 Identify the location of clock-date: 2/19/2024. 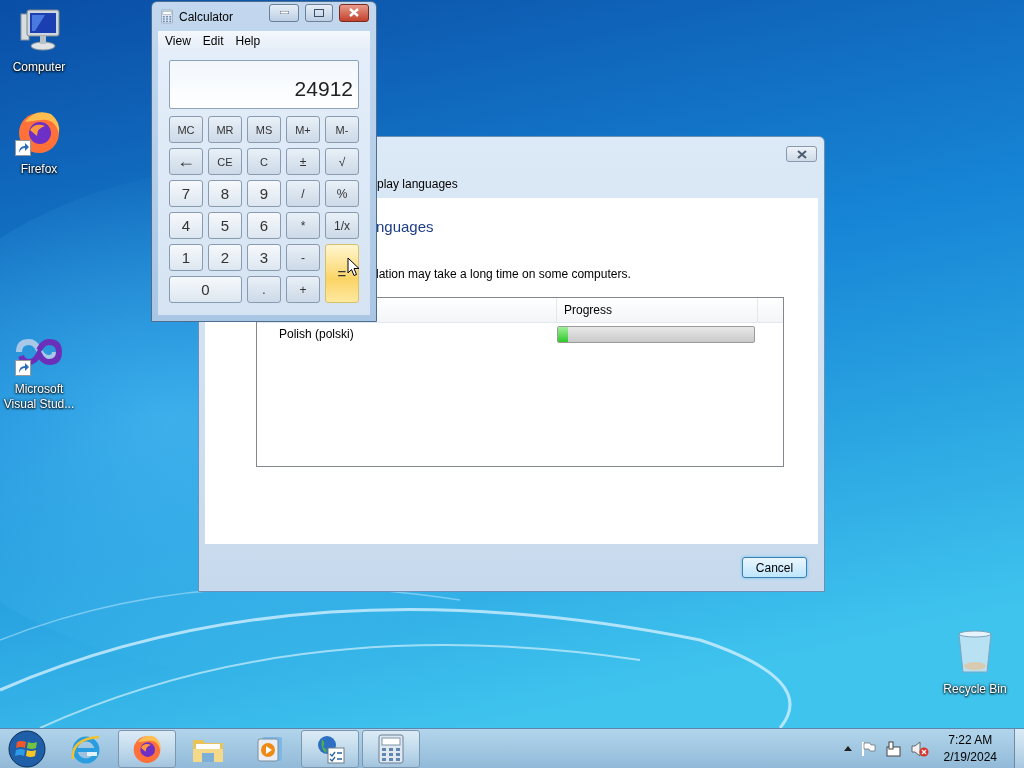
(970, 757).